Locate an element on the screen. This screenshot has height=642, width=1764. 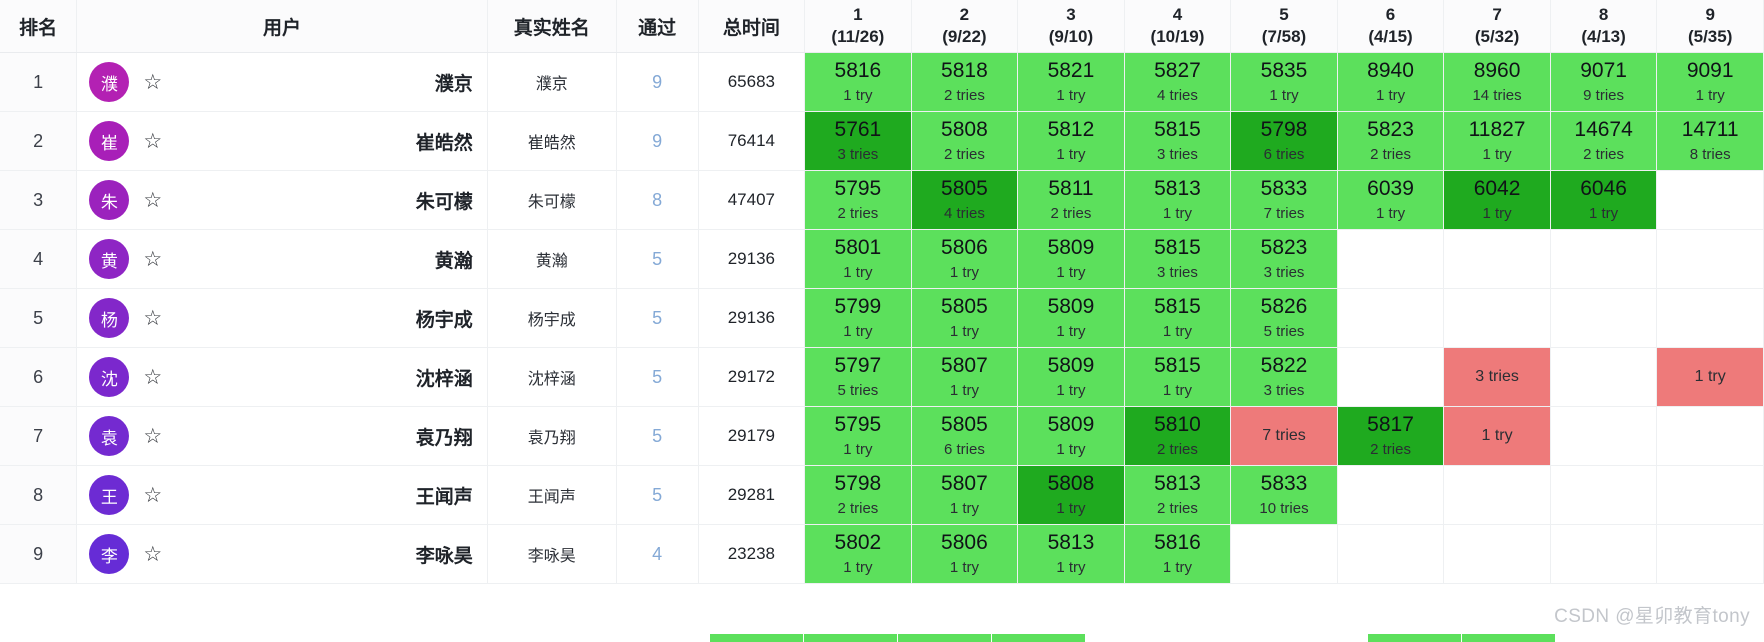
submission-cell: 5795 2 tries is located at coordinates (858, 200).